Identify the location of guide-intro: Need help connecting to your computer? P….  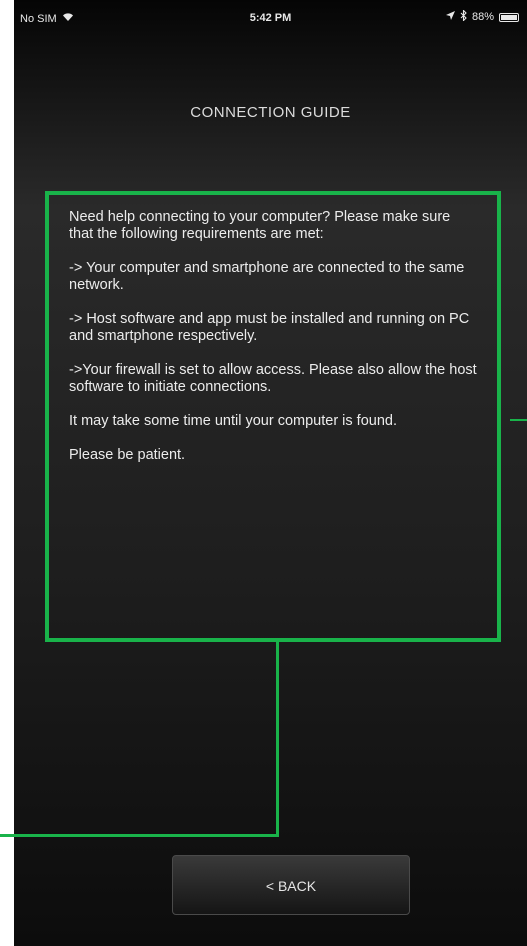
(260, 225).